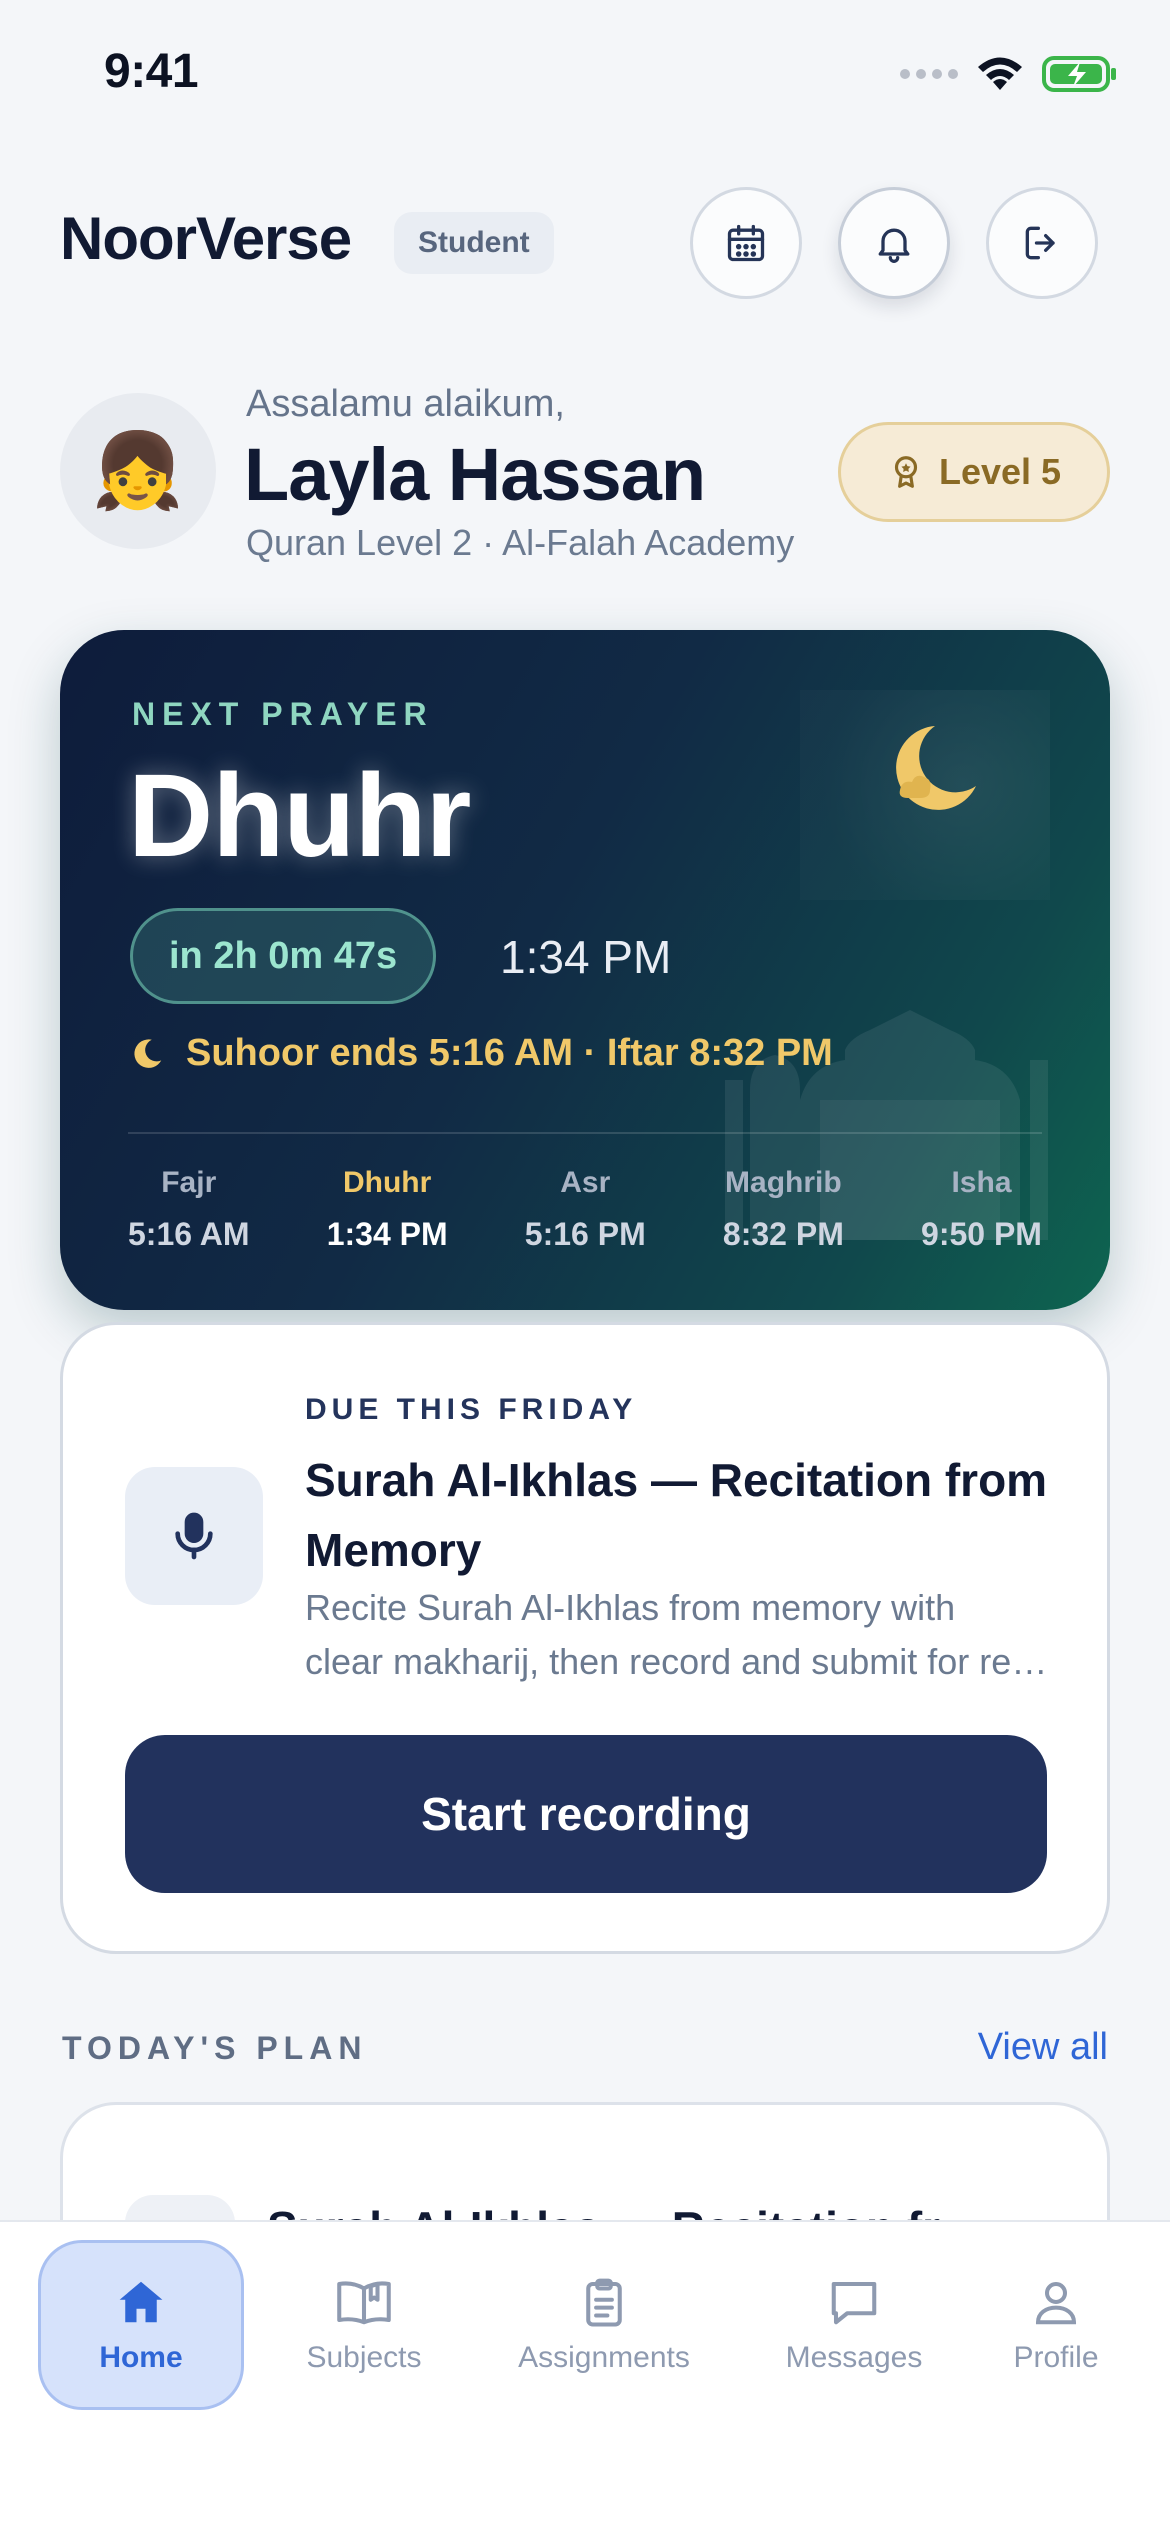  I want to click on prayer-time-isha: Isha 9:50 PM, so click(981, 1209).